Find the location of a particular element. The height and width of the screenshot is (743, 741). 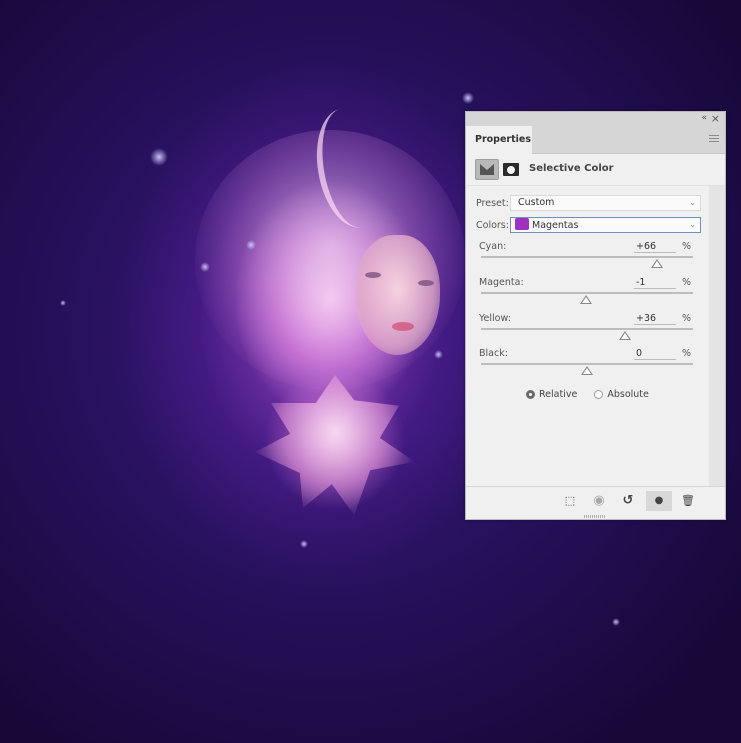

portrait-eye-right is located at coordinates (426, 283).